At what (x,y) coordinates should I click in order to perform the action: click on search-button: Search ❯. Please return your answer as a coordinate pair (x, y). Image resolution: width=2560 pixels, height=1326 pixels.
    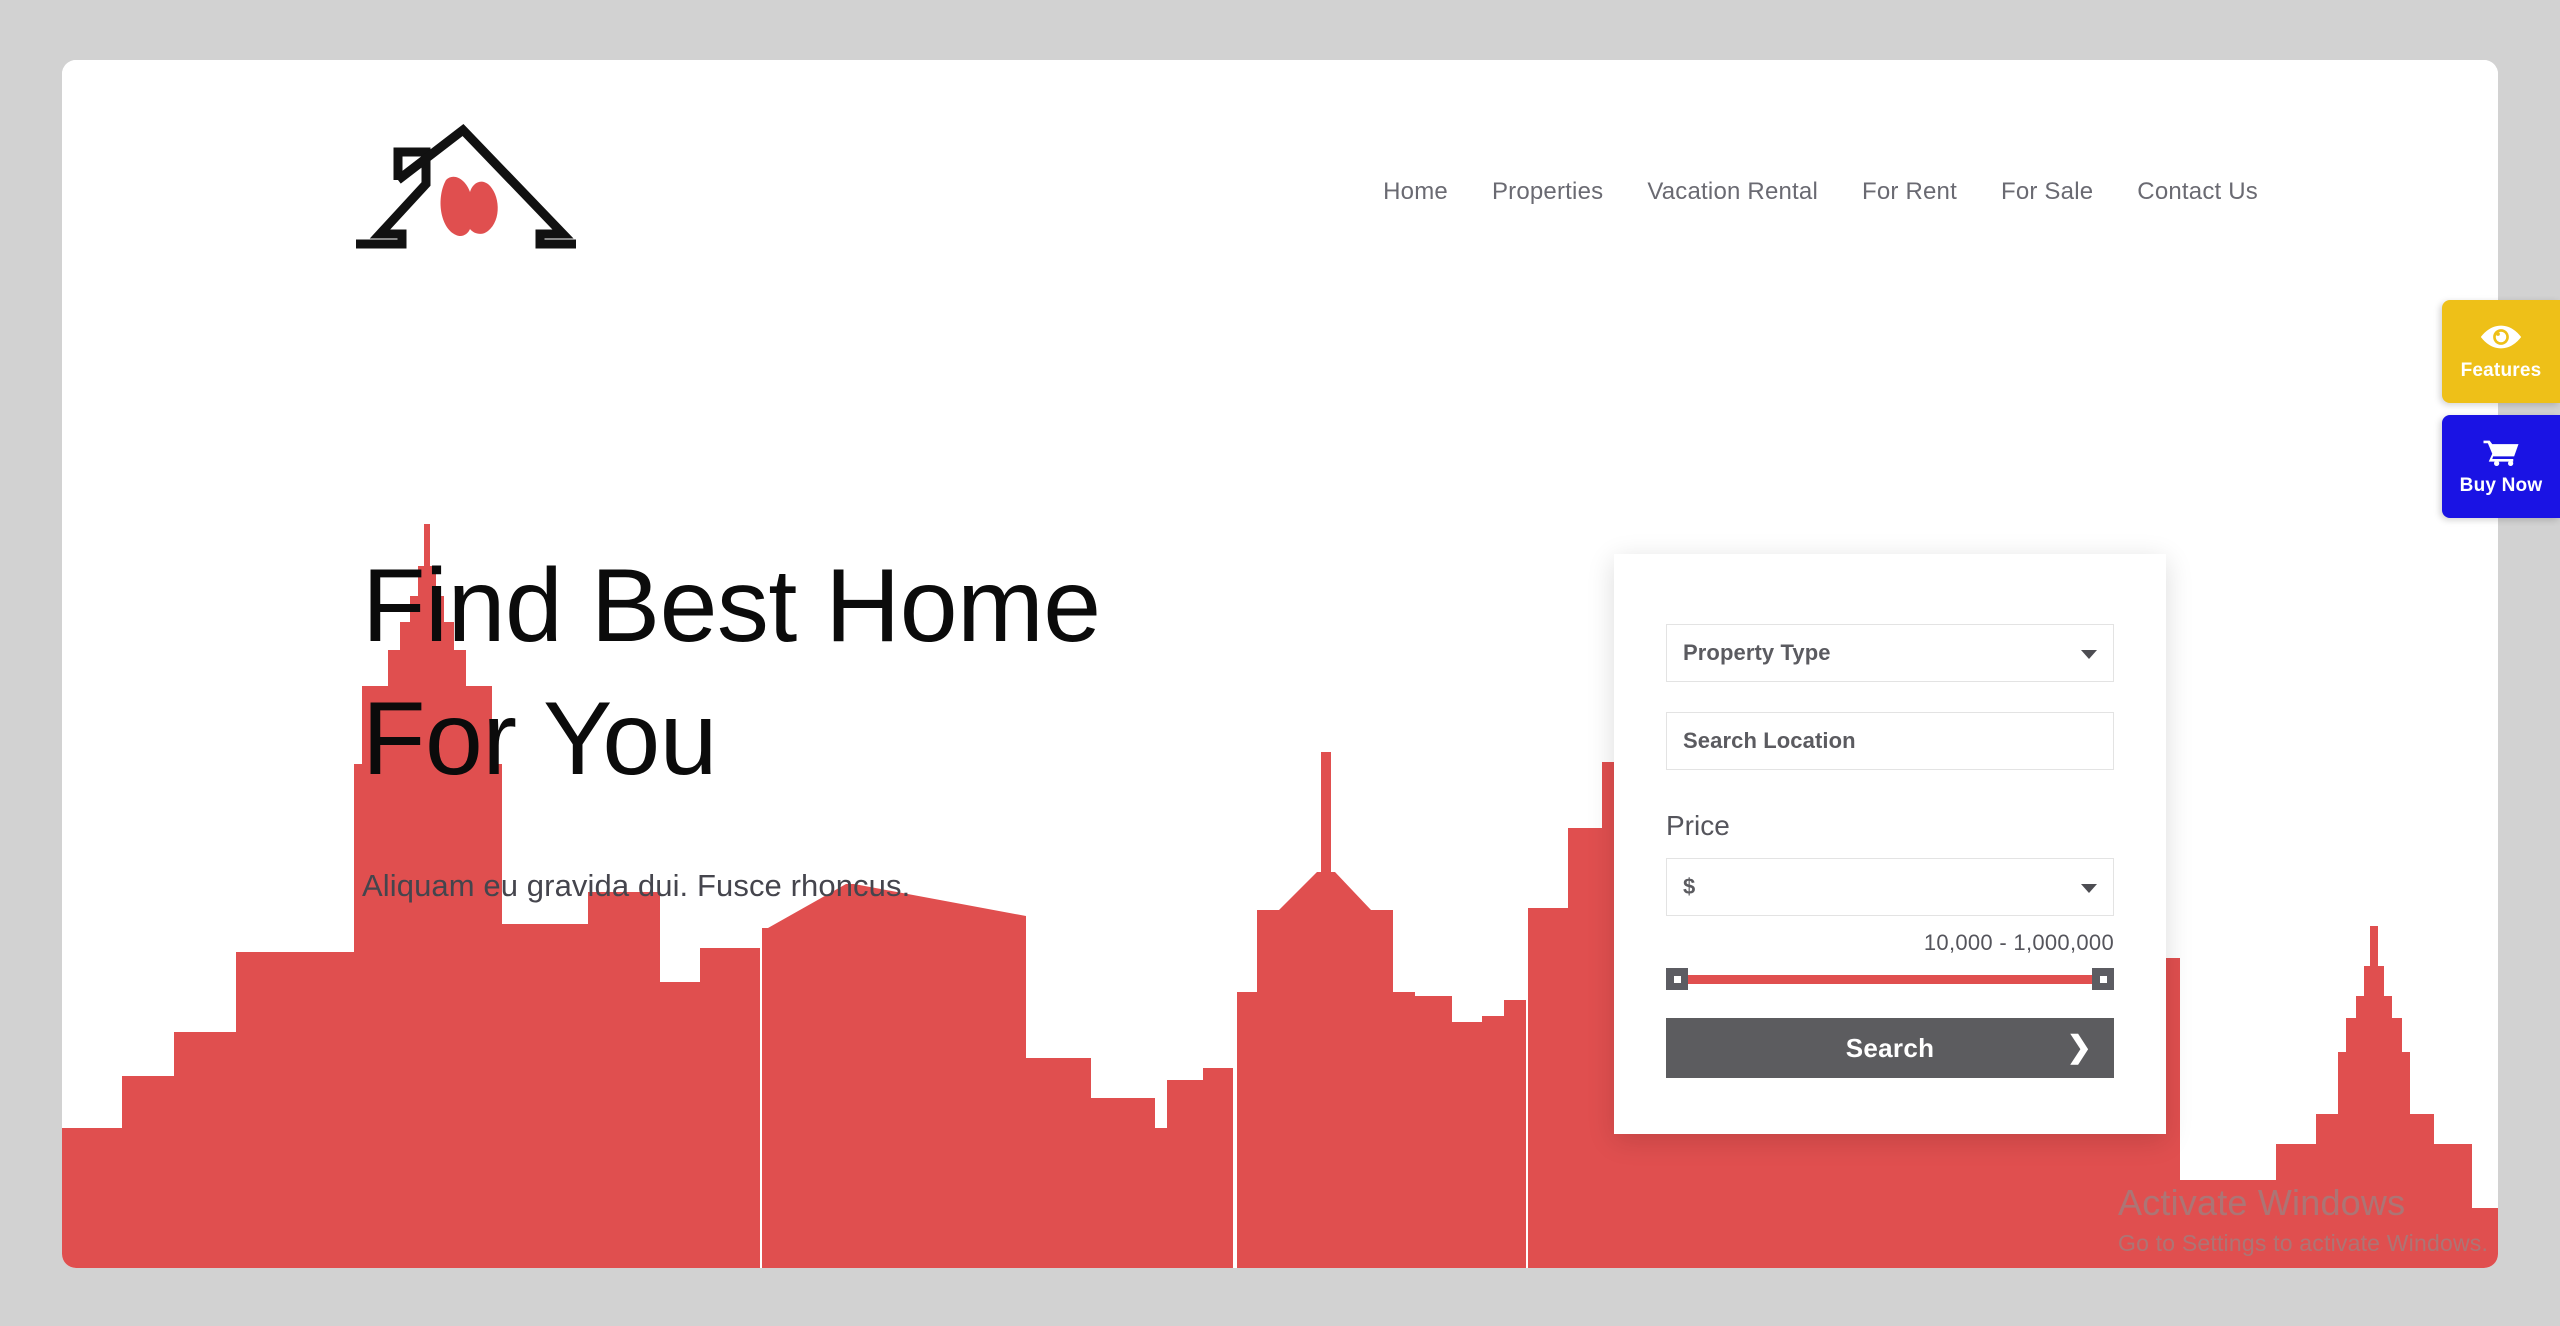
    Looking at the image, I should click on (1890, 1048).